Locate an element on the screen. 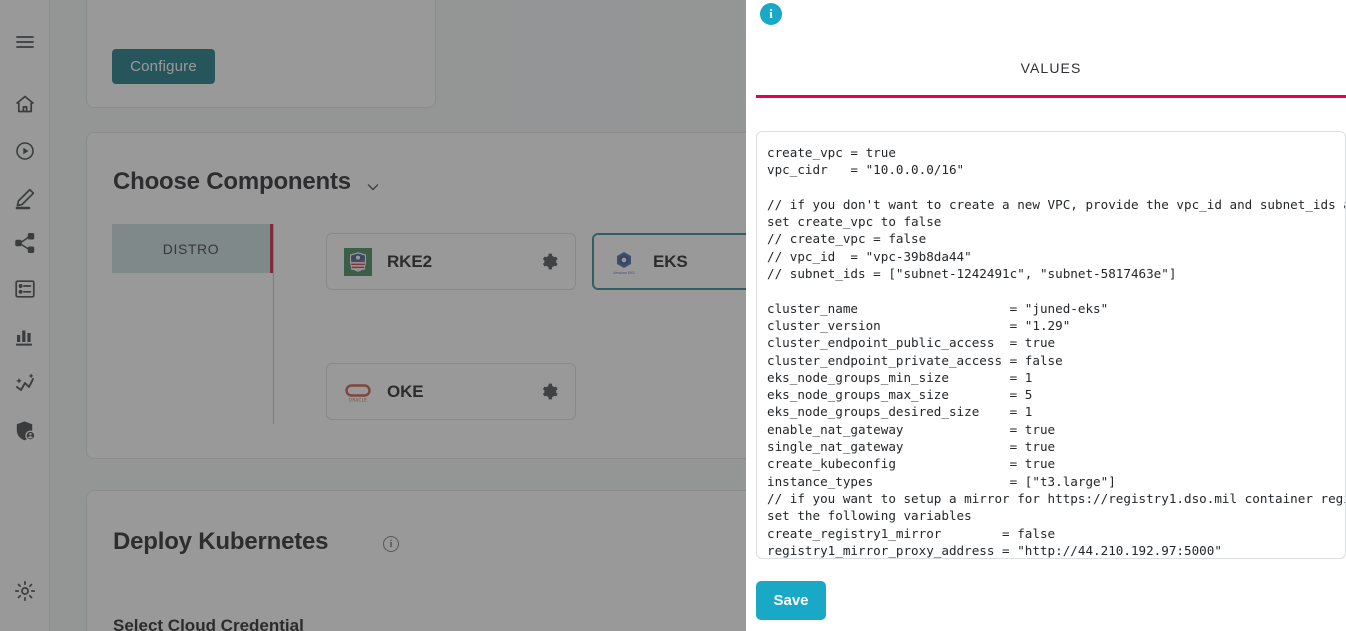  oracle-oke-logo-icon: ORACLE is located at coordinates (358, 392).